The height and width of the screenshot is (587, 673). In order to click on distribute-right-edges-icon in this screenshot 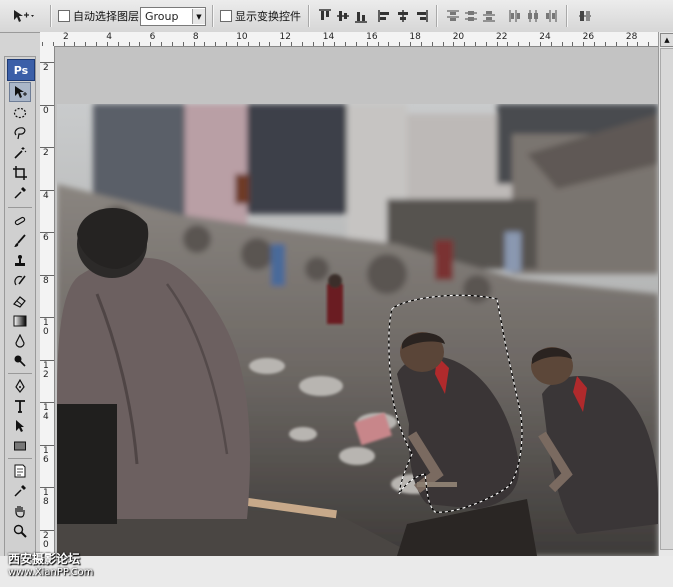, I will do `click(551, 16)`.